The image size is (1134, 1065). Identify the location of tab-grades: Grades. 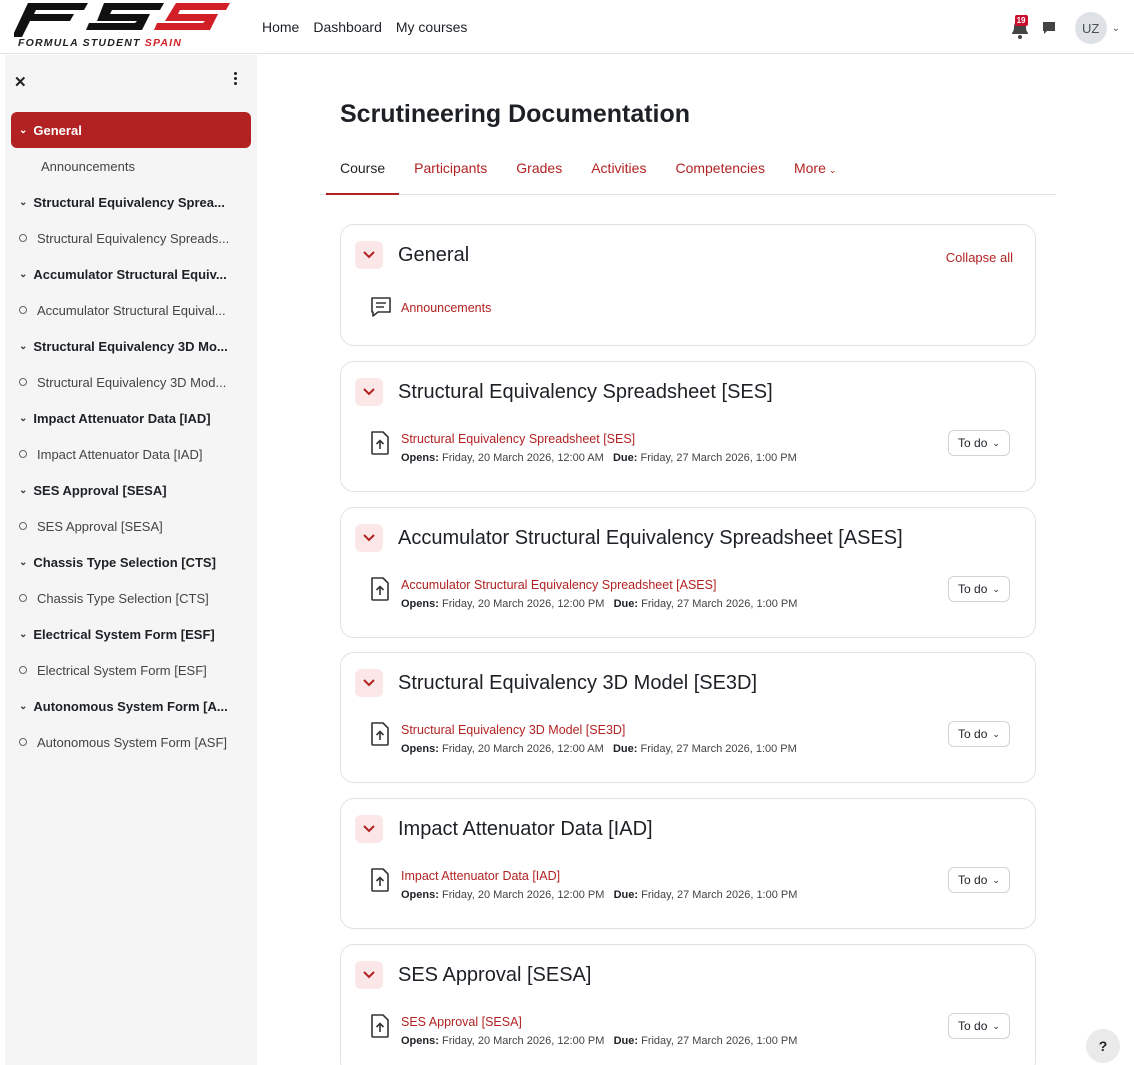
(539, 172).